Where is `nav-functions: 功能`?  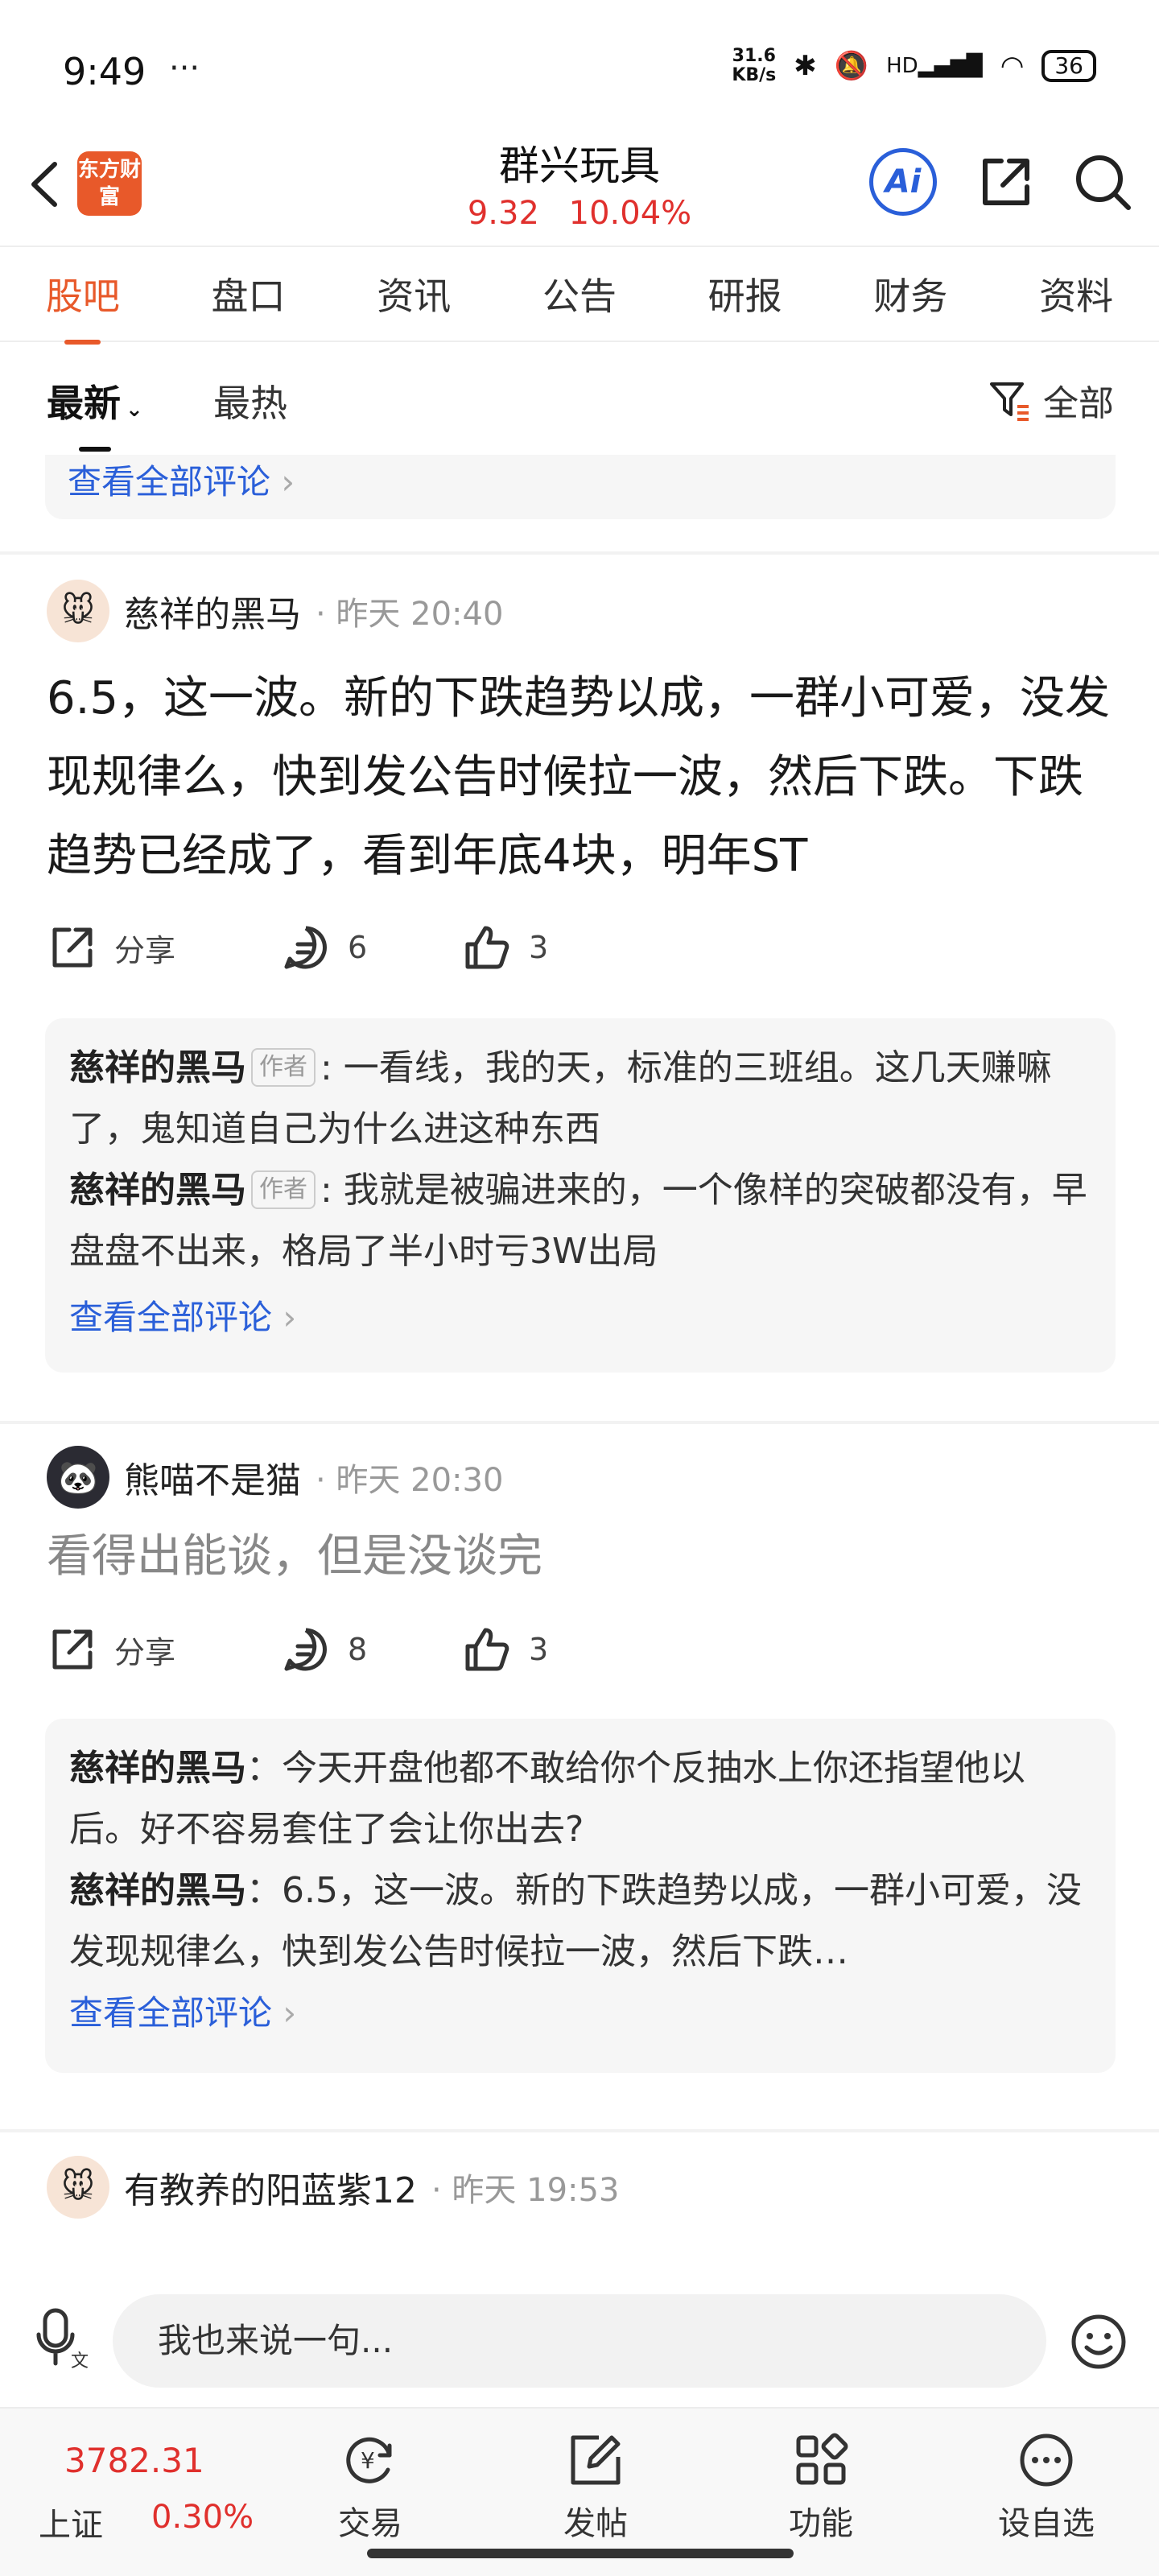 nav-functions: 功能 is located at coordinates (821, 2487).